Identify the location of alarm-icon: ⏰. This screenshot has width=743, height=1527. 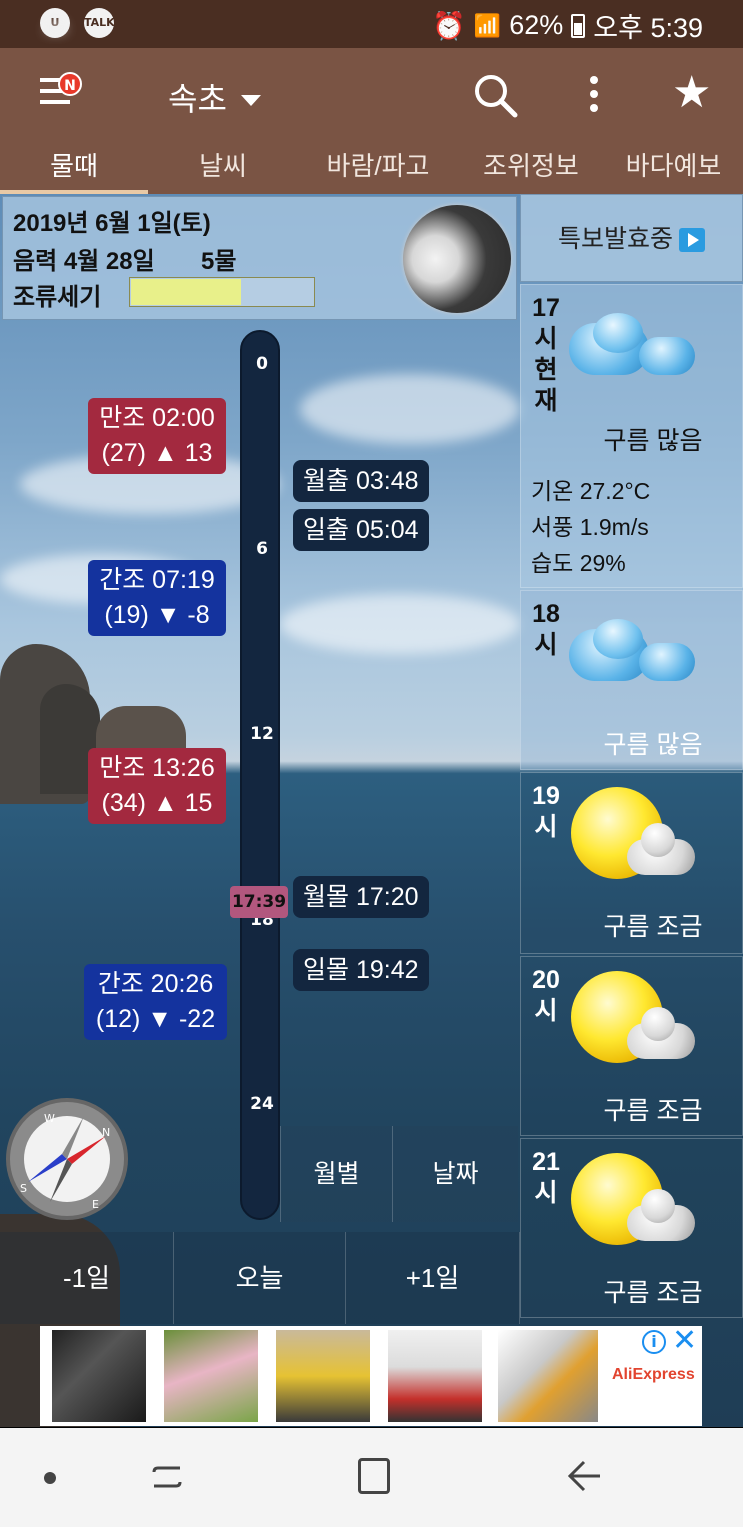
(449, 25).